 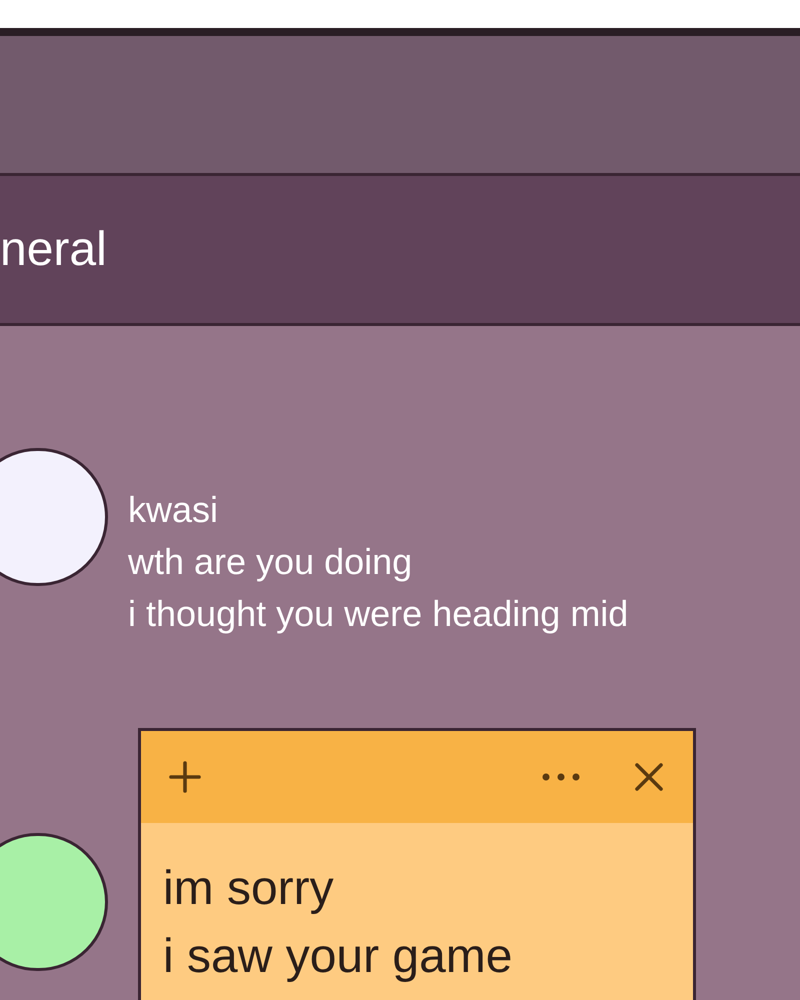 I want to click on channel-title: neral, so click(x=53, y=250).